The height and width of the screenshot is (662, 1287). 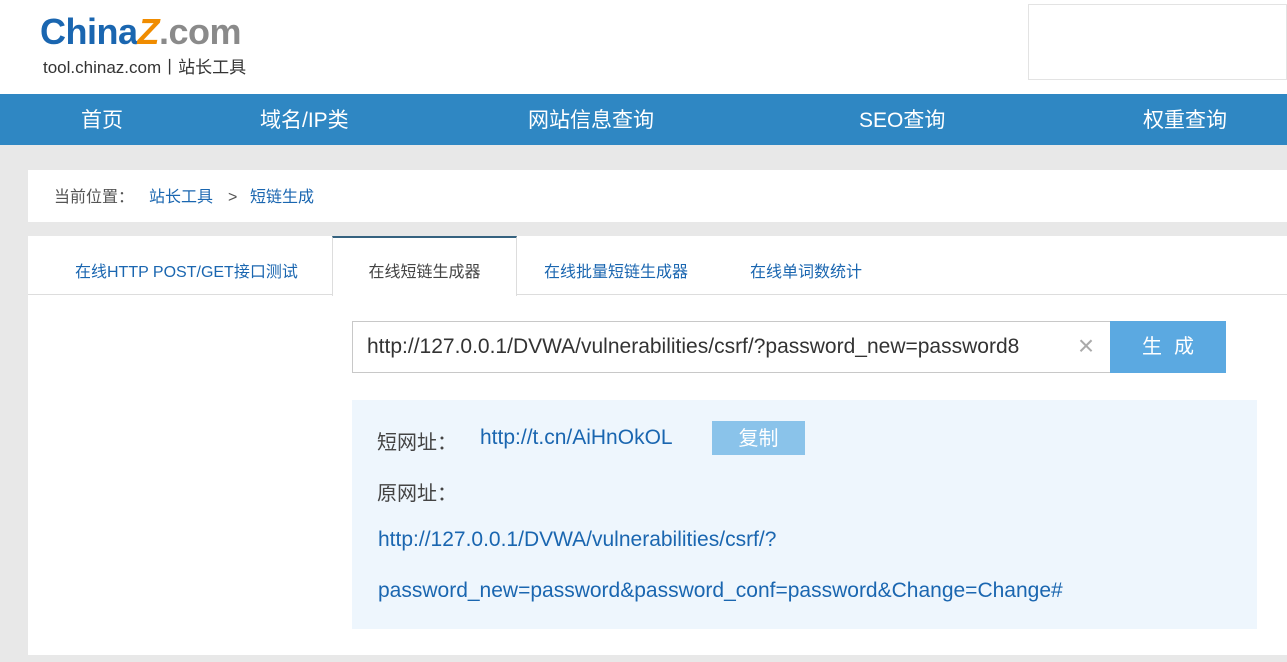 I want to click on short-url-link: http://t.cn/AiHnOkOL, so click(x=576, y=438).